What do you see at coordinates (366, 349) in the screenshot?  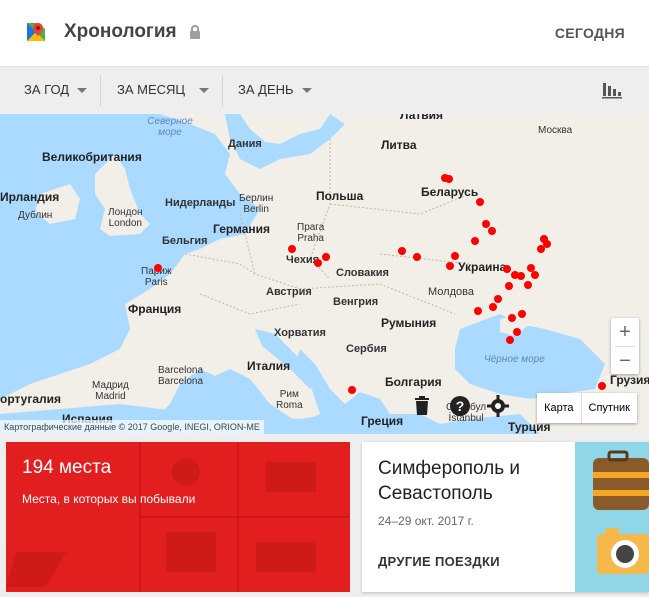 I see `map-label-serbia: Сербия` at bounding box center [366, 349].